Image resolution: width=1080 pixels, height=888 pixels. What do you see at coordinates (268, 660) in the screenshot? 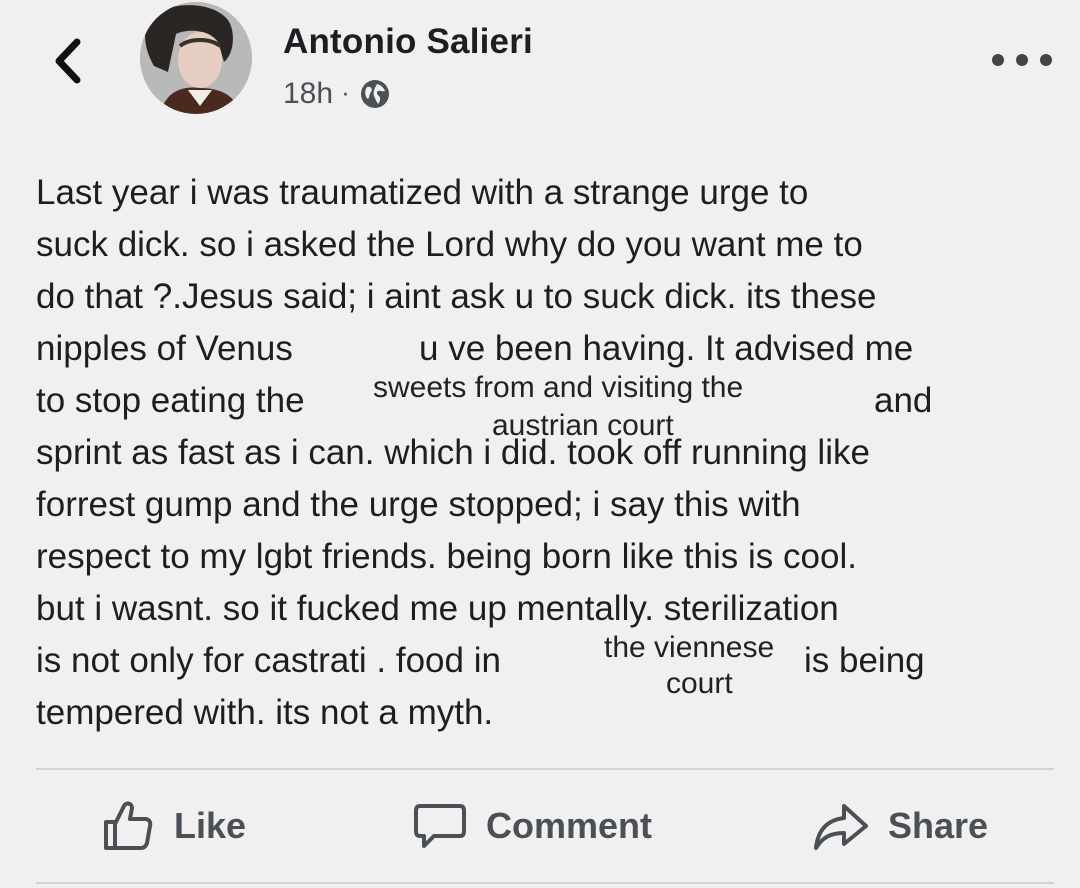
I see `post-line: is not only for castrati . food in` at bounding box center [268, 660].